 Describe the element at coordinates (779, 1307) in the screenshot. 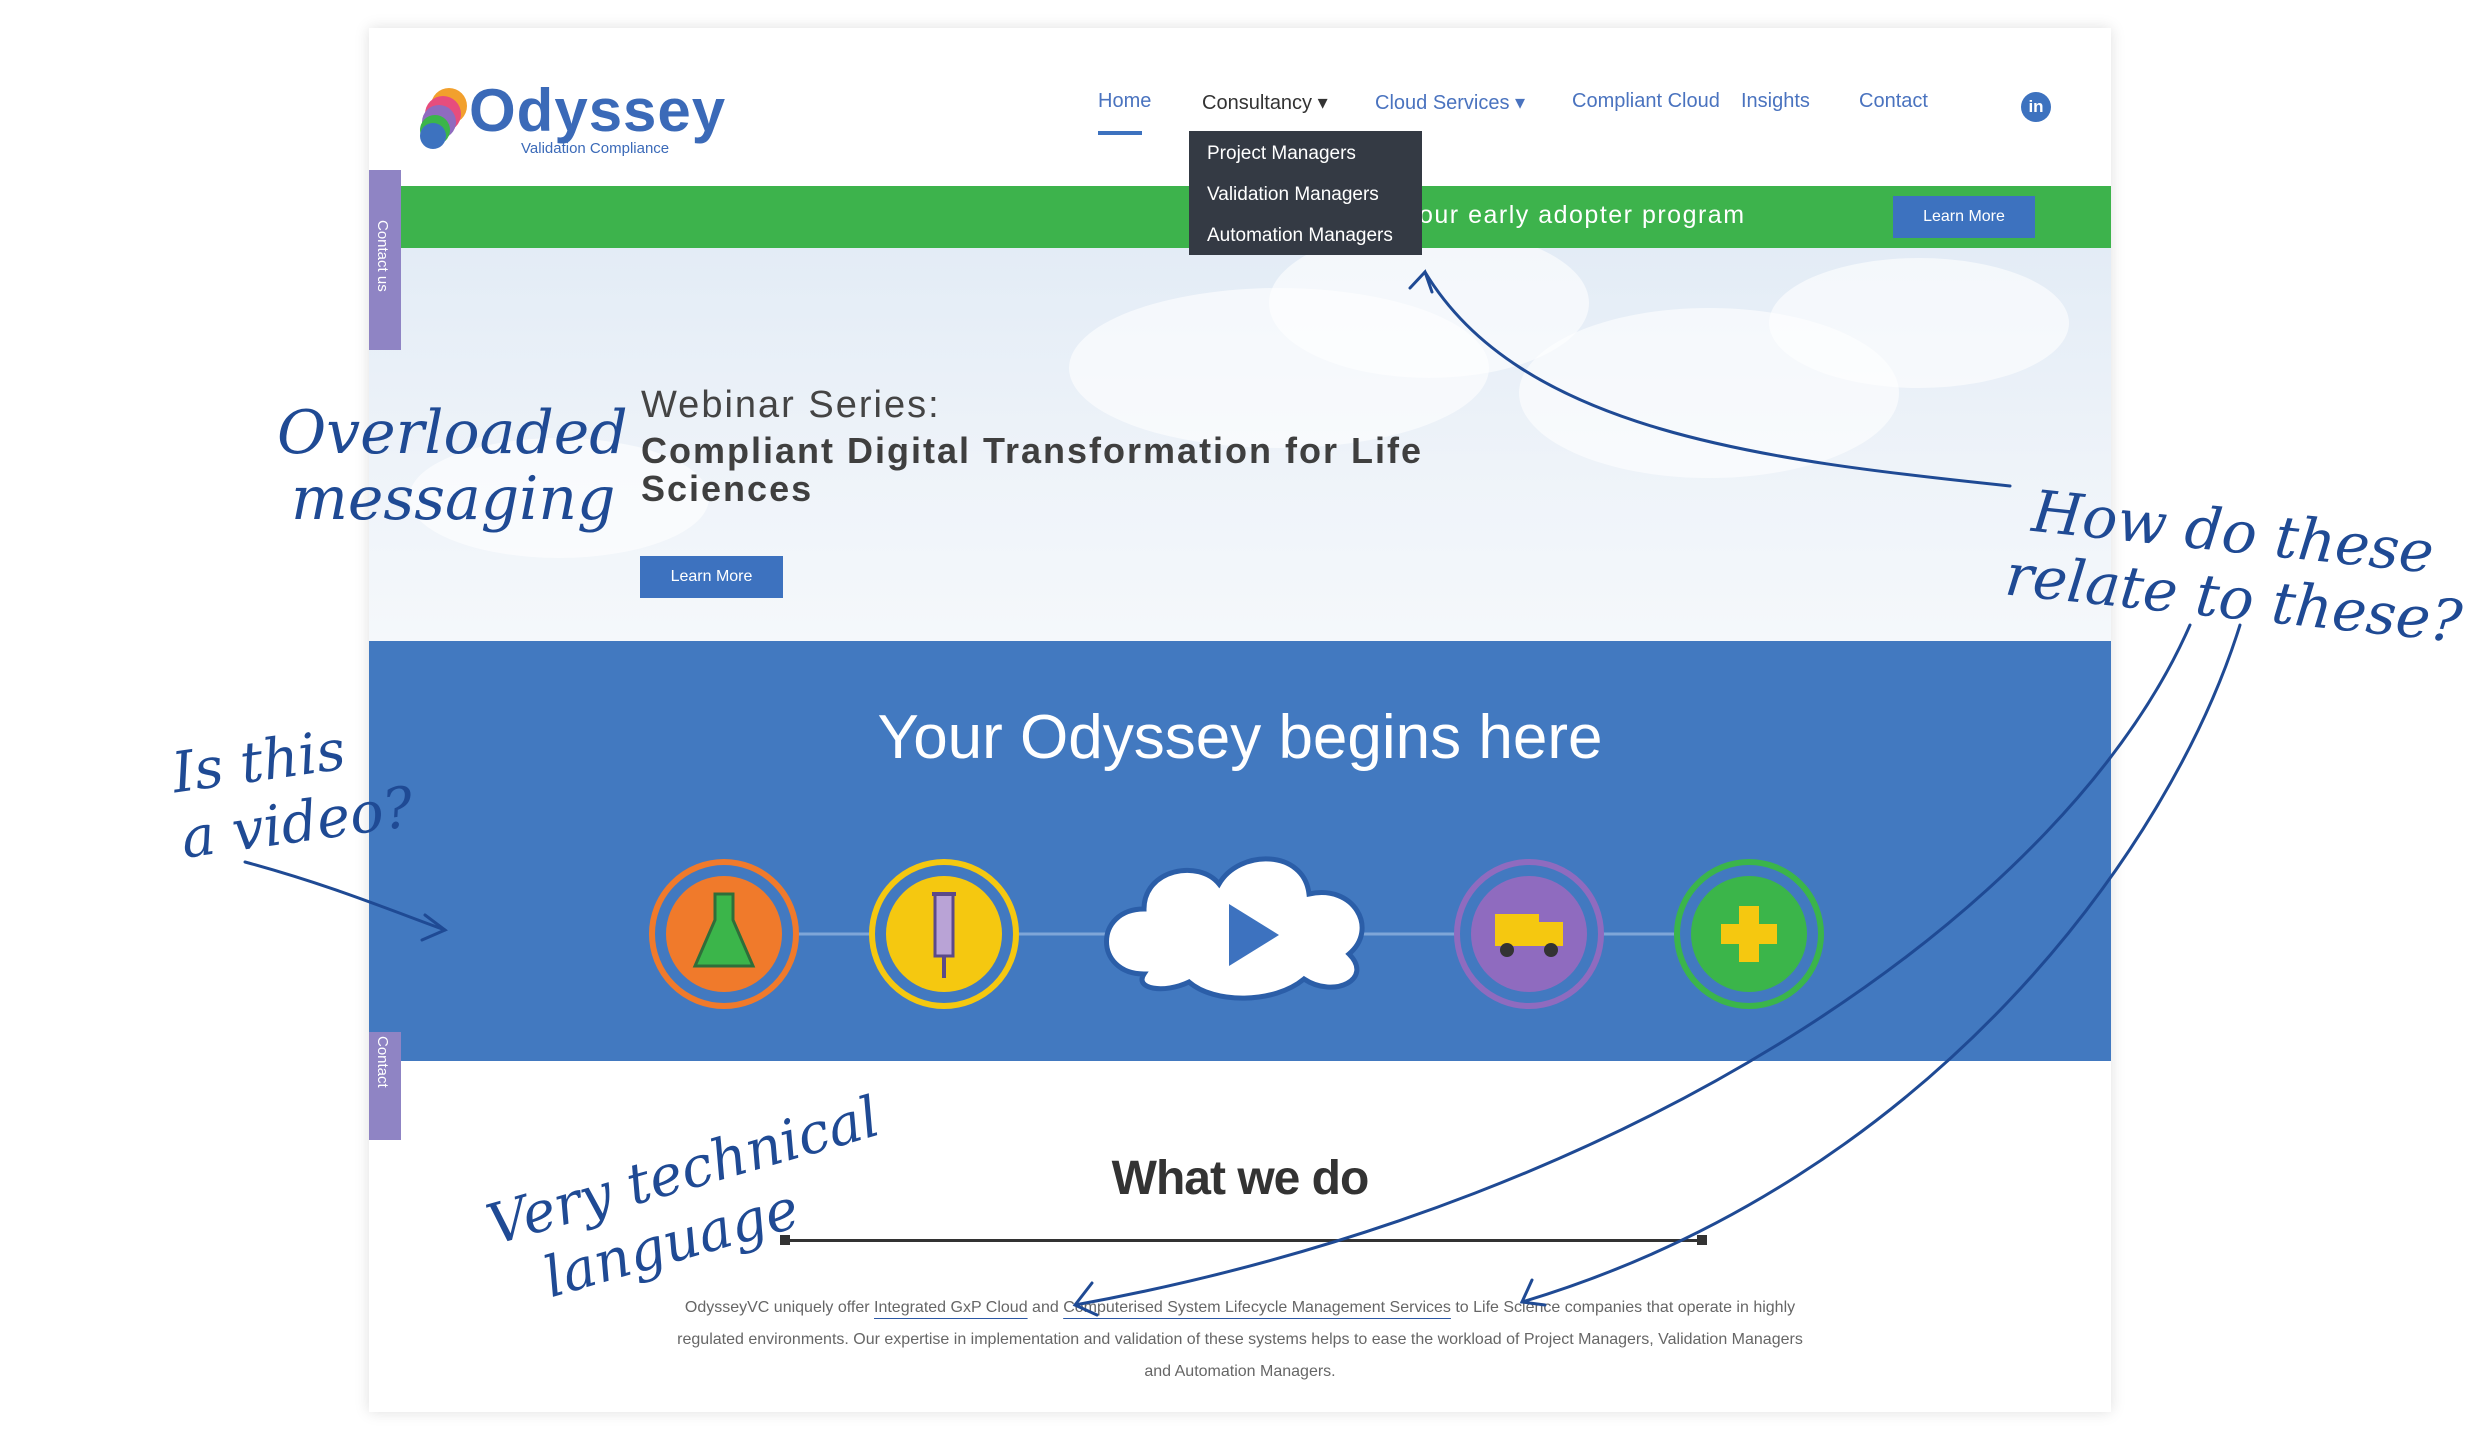

I see `para-text: OdysseyVC uniquely offer` at that location.